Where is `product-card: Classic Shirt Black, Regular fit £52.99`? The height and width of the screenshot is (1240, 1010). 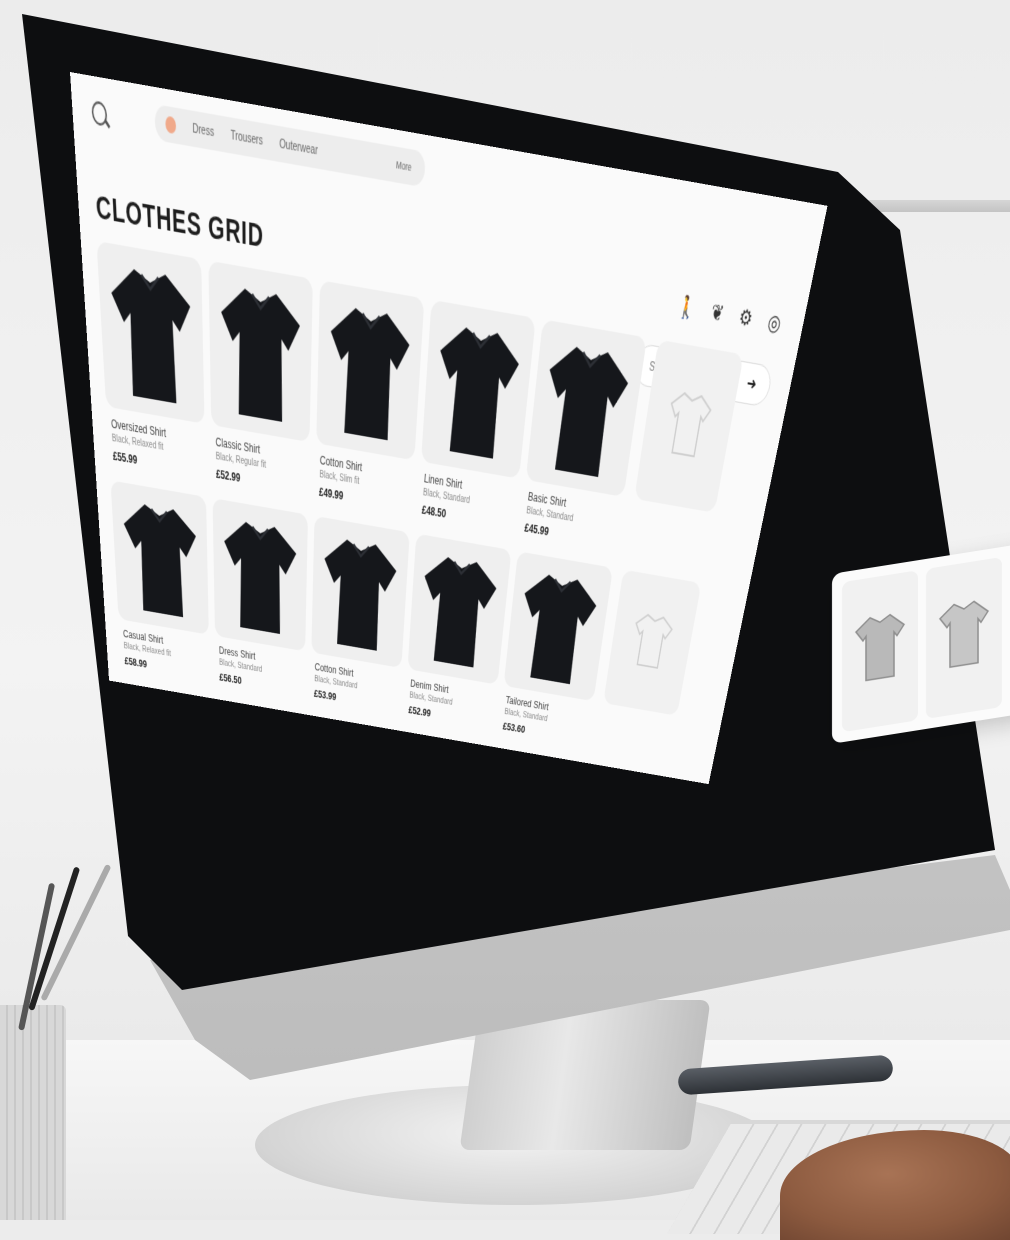 product-card: Classic Shirt Black, Regular fit £52.99 is located at coordinates (260, 382).